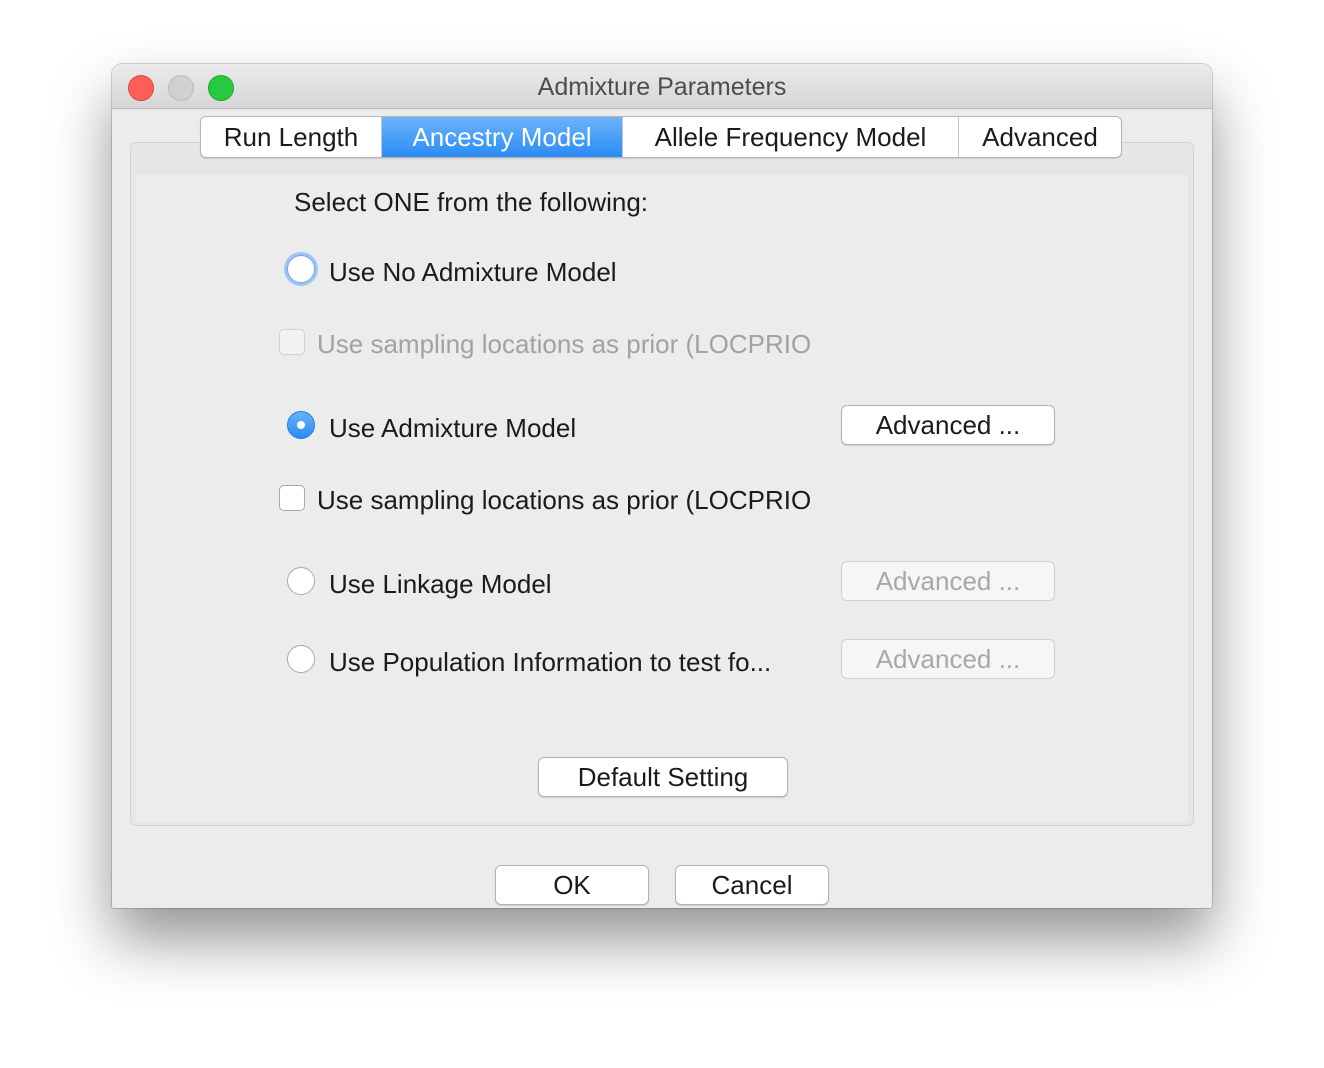  What do you see at coordinates (301, 659) in the screenshot?
I see `popinfo-radio` at bounding box center [301, 659].